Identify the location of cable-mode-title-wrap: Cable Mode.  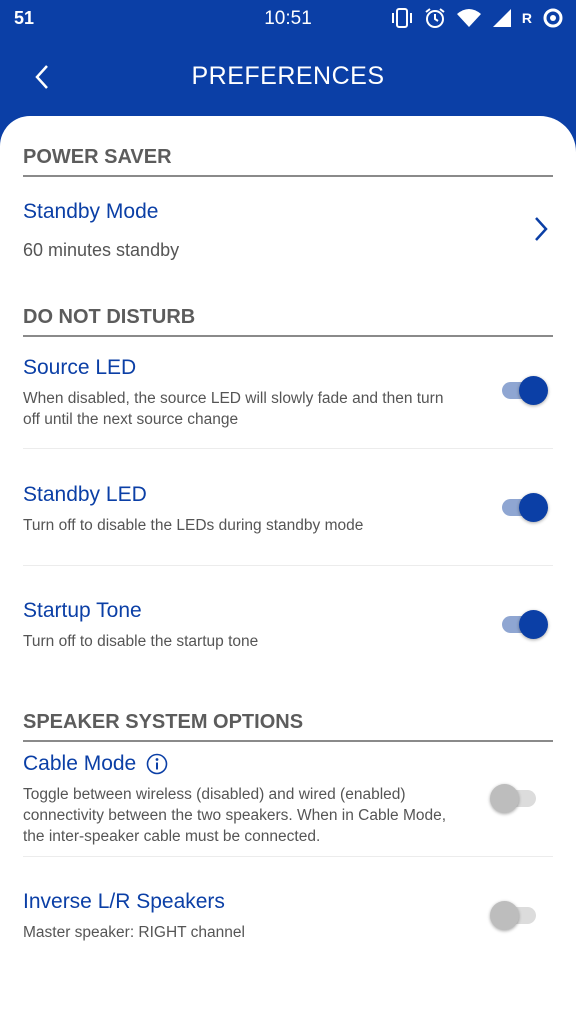
(288, 764).